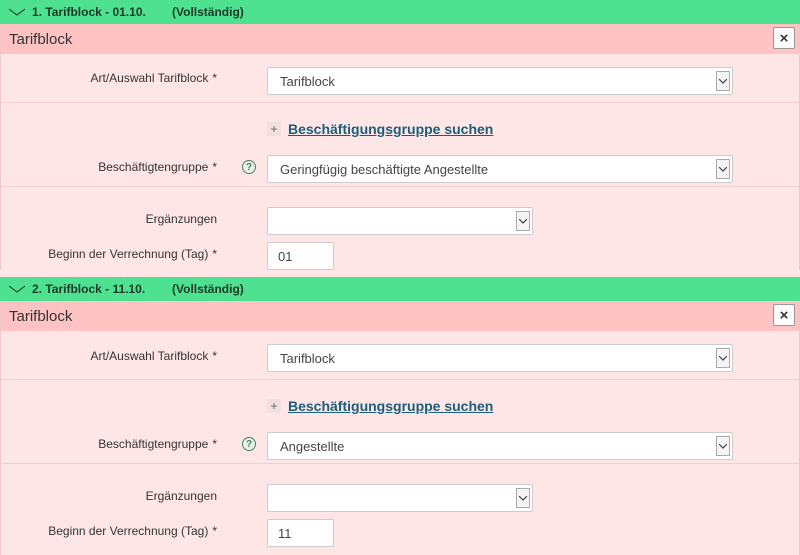 The image size is (800, 555). I want to click on block-header-title: 2. Tarifblock - 11.10., so click(89, 289).